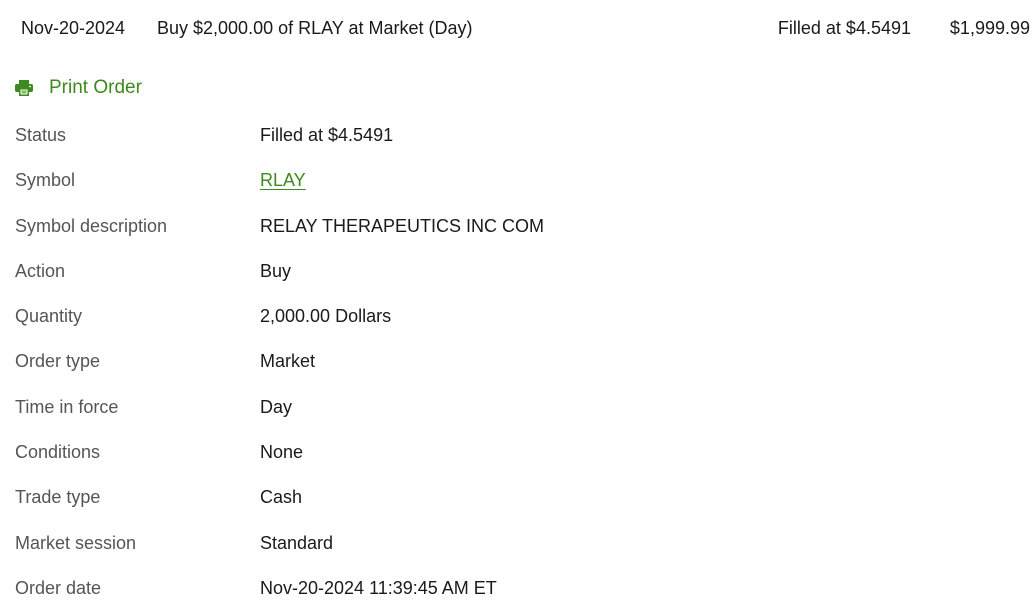  I want to click on order-status-summary: Filled at $4.5491, so click(844, 28).